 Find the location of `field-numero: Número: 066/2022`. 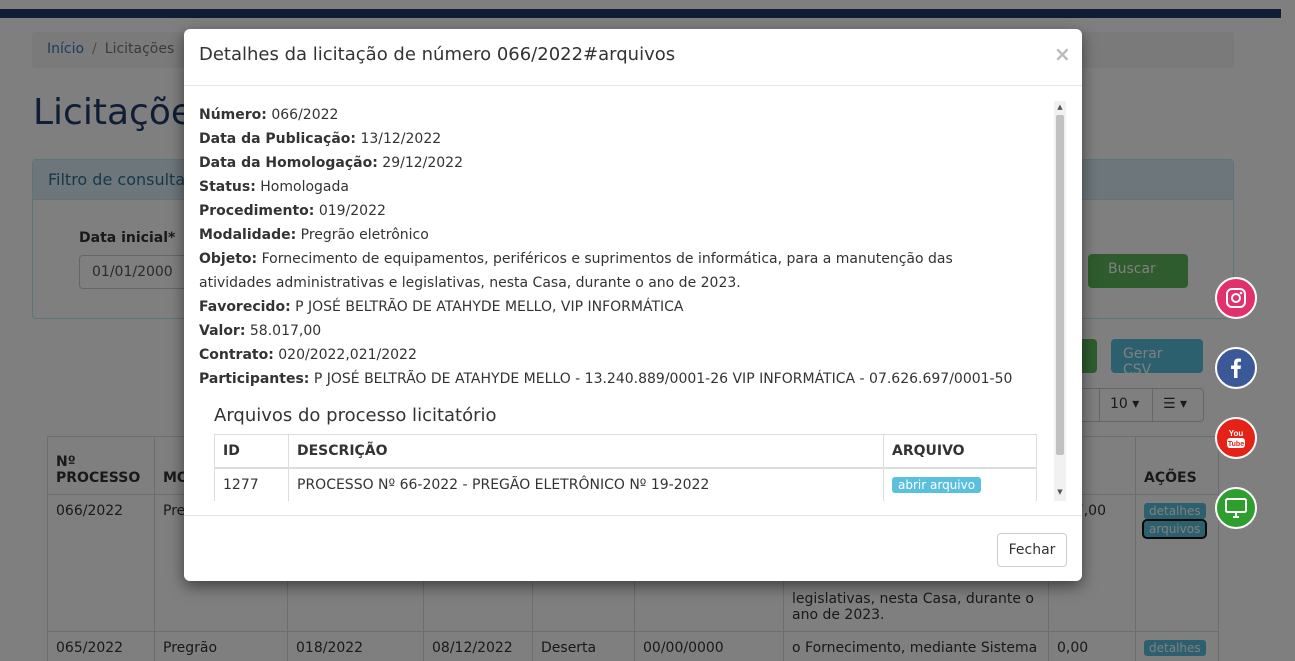

field-numero: Número: 066/2022 is located at coordinates (269, 115).